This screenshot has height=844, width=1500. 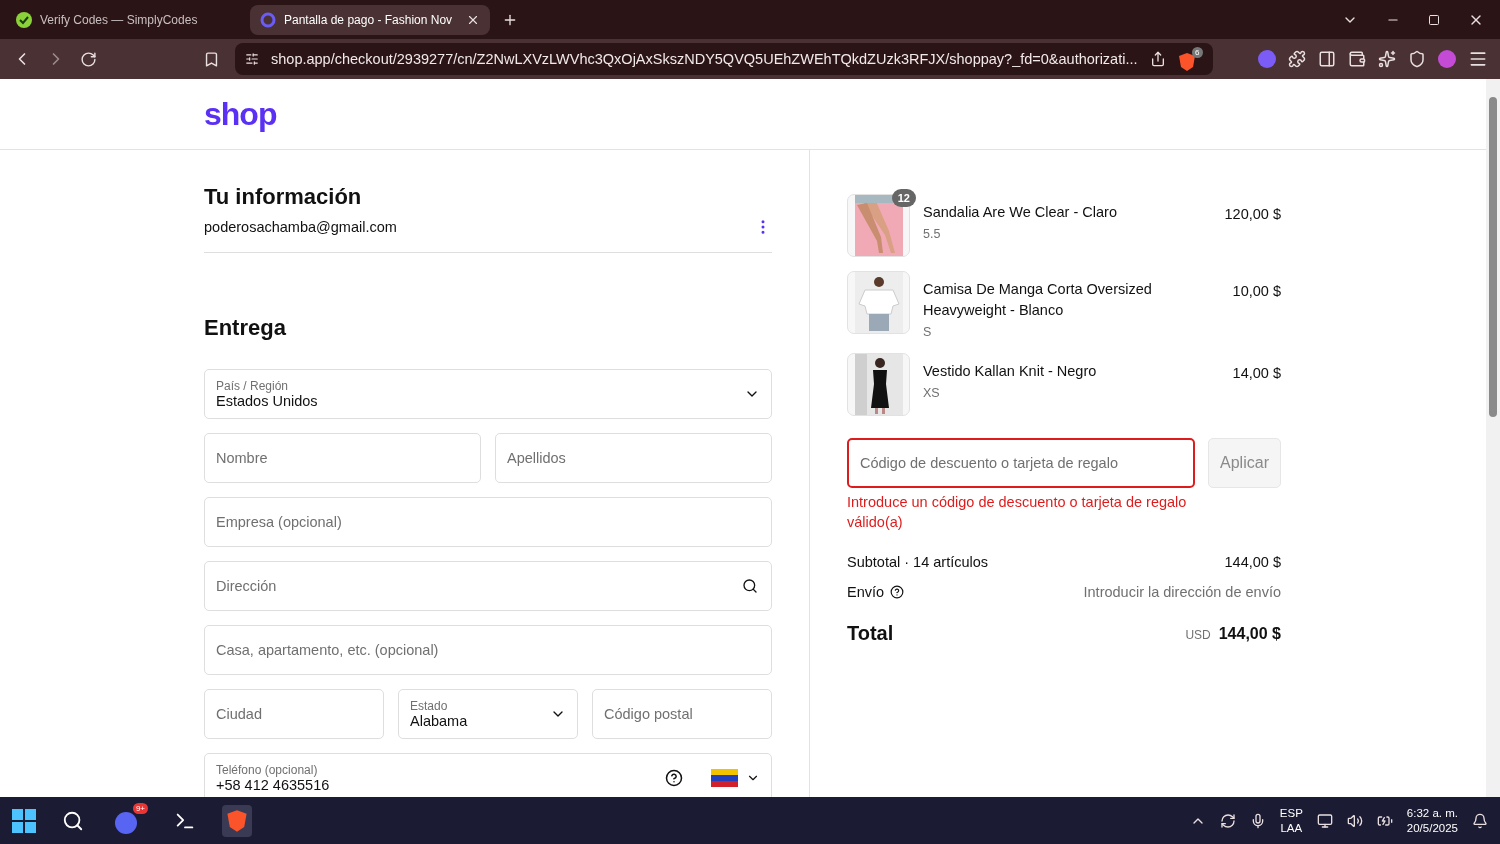 What do you see at coordinates (1493, 438) in the screenshot?
I see `scrollbar` at bounding box center [1493, 438].